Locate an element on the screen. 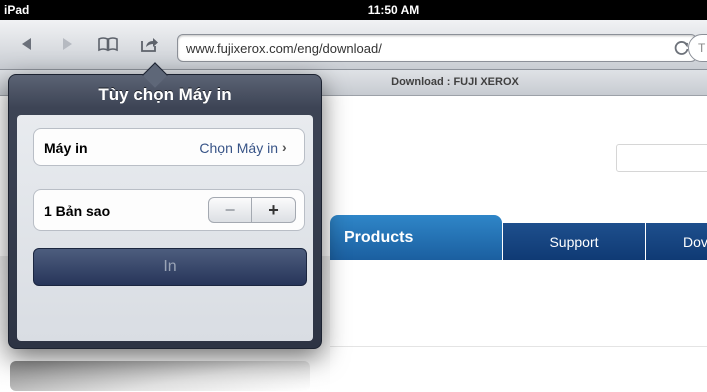 This screenshot has width=707, height=392. bookmarks-button is located at coordinates (108, 44).